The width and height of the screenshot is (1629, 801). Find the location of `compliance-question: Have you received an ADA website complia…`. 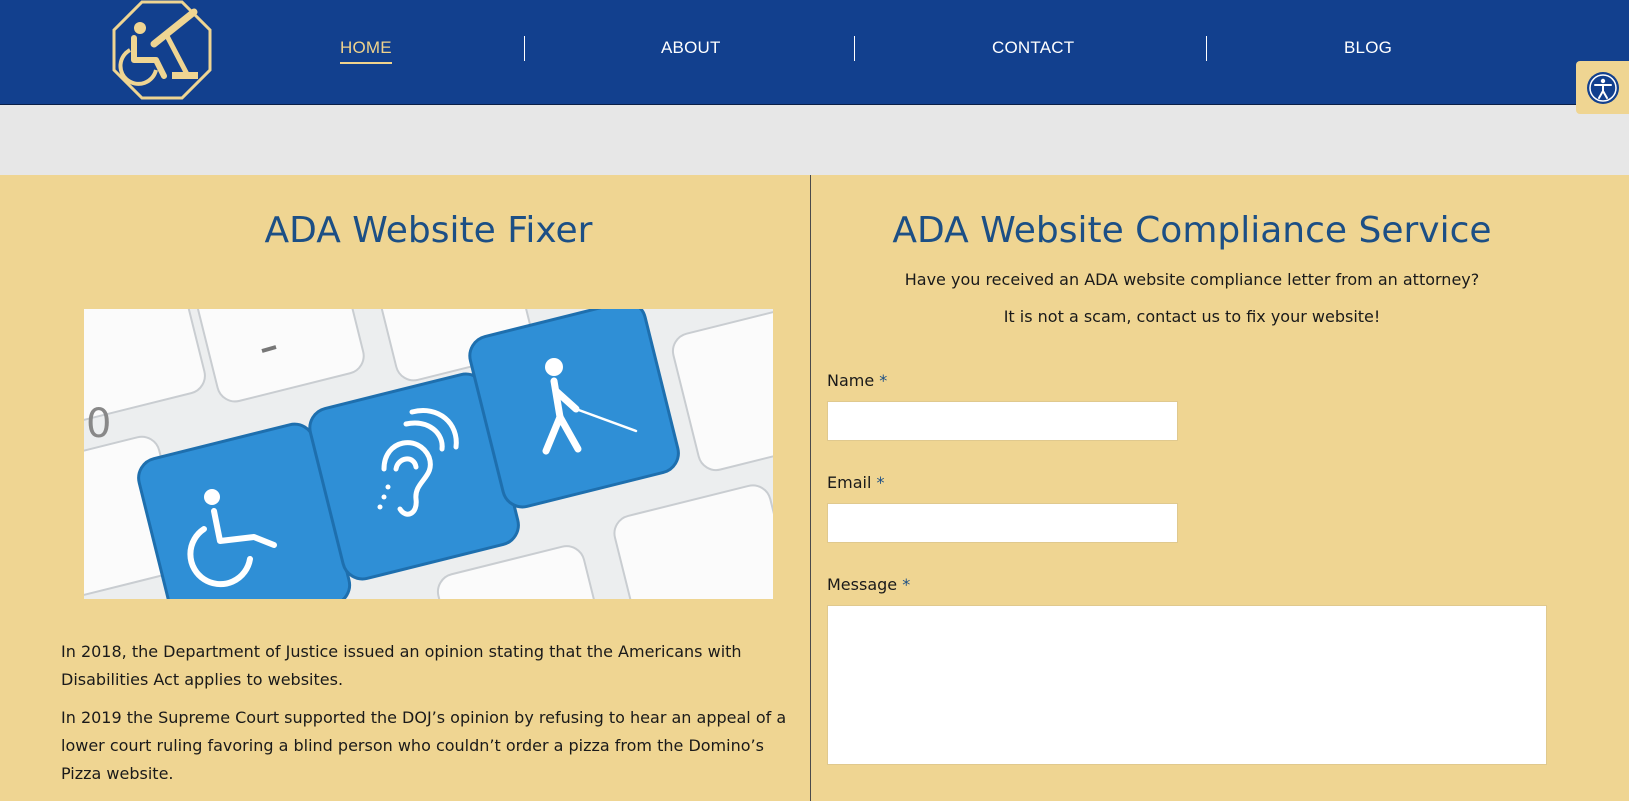

compliance-question: Have you received an ADA website complia… is located at coordinates (1192, 279).